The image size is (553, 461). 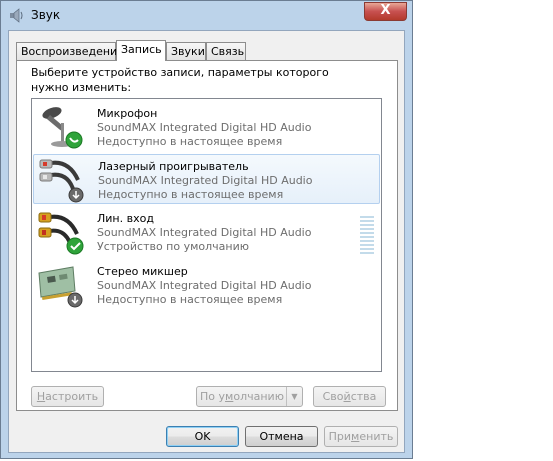 What do you see at coordinates (67, 396) in the screenshot?
I see `configure-button: Настроить` at bounding box center [67, 396].